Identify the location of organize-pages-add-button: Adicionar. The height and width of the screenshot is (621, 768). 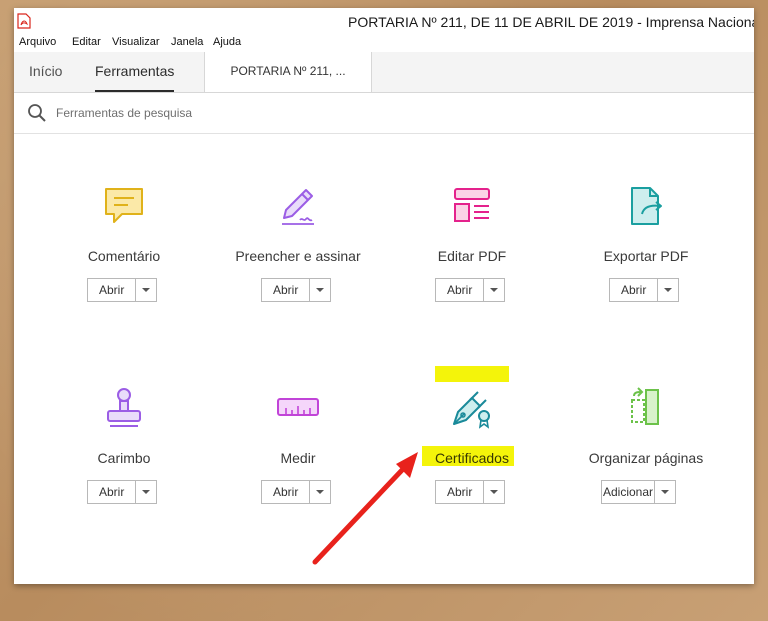
(629, 492).